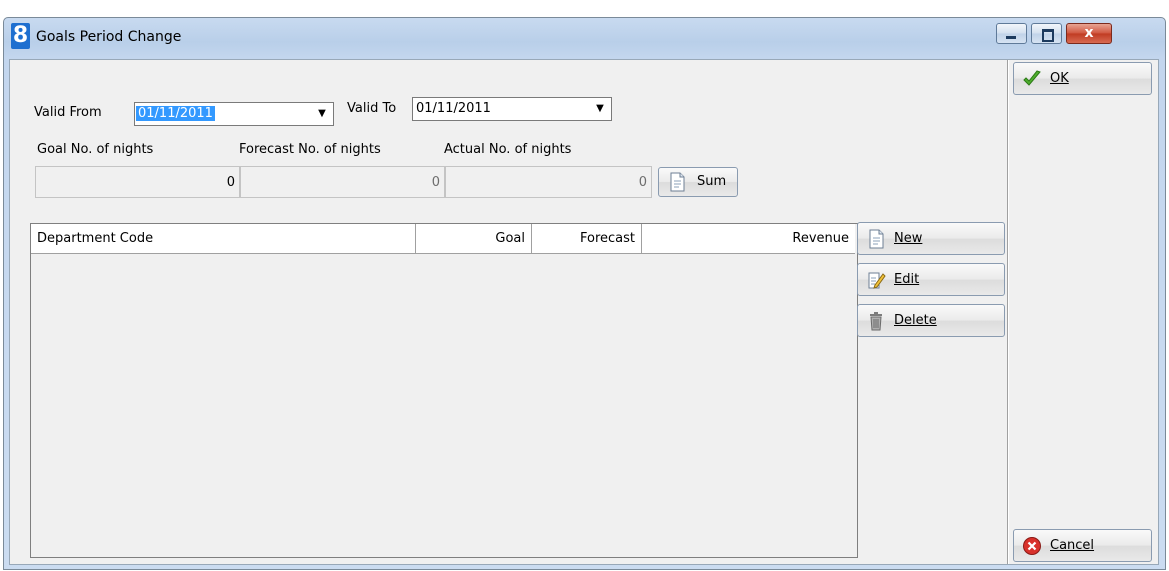 The image size is (1169, 571). I want to click on delete-button-label: Delete, so click(915, 320).